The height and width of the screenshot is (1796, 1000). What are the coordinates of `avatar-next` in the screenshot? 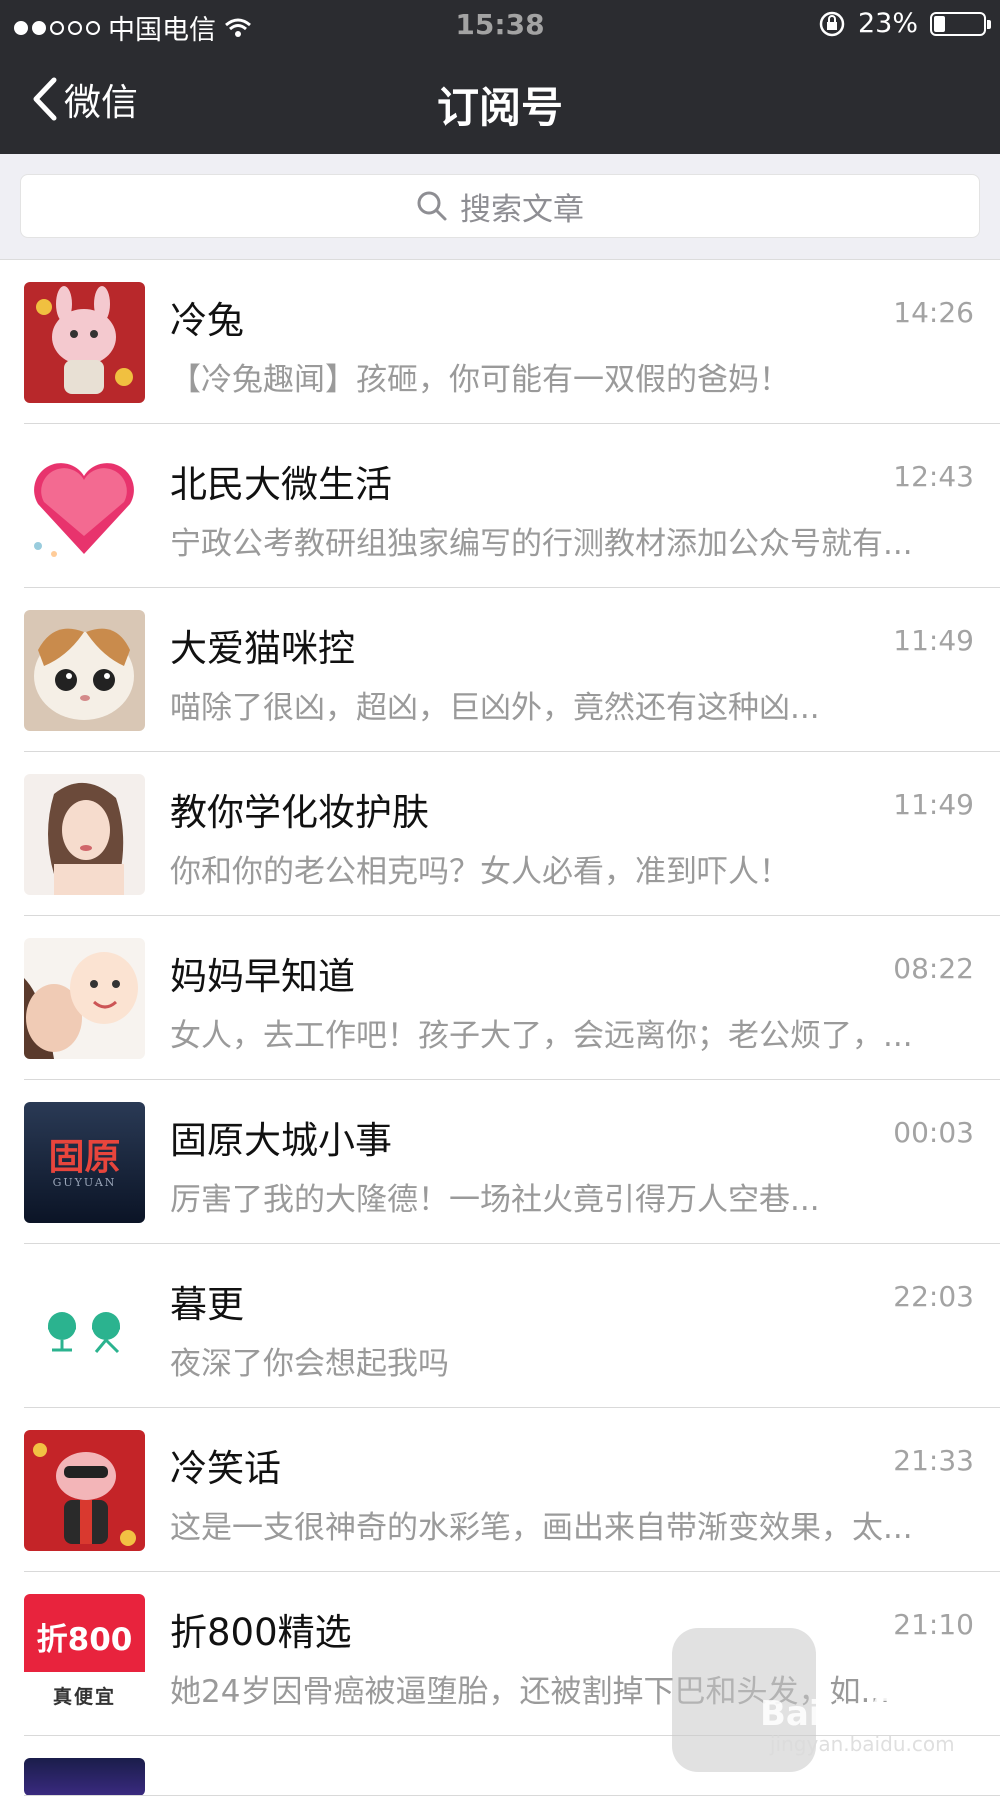 It's located at (84, 1777).